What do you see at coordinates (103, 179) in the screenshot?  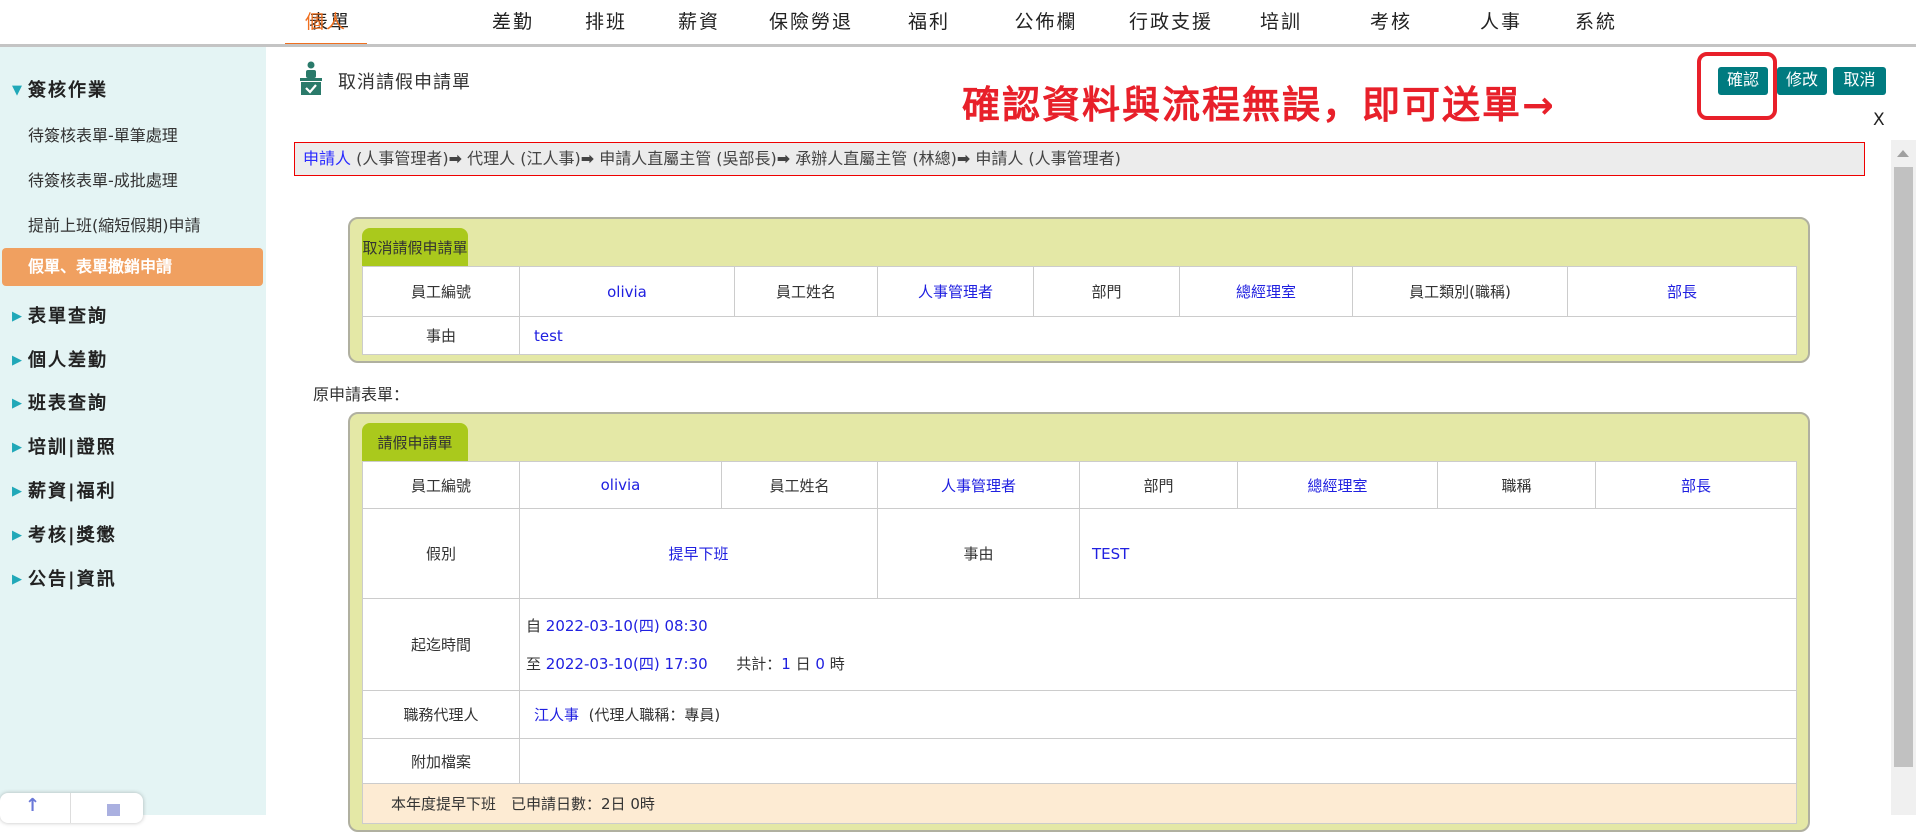 I see `sidebar-item-pending-batch: 待簽核表單-成批處理` at bounding box center [103, 179].